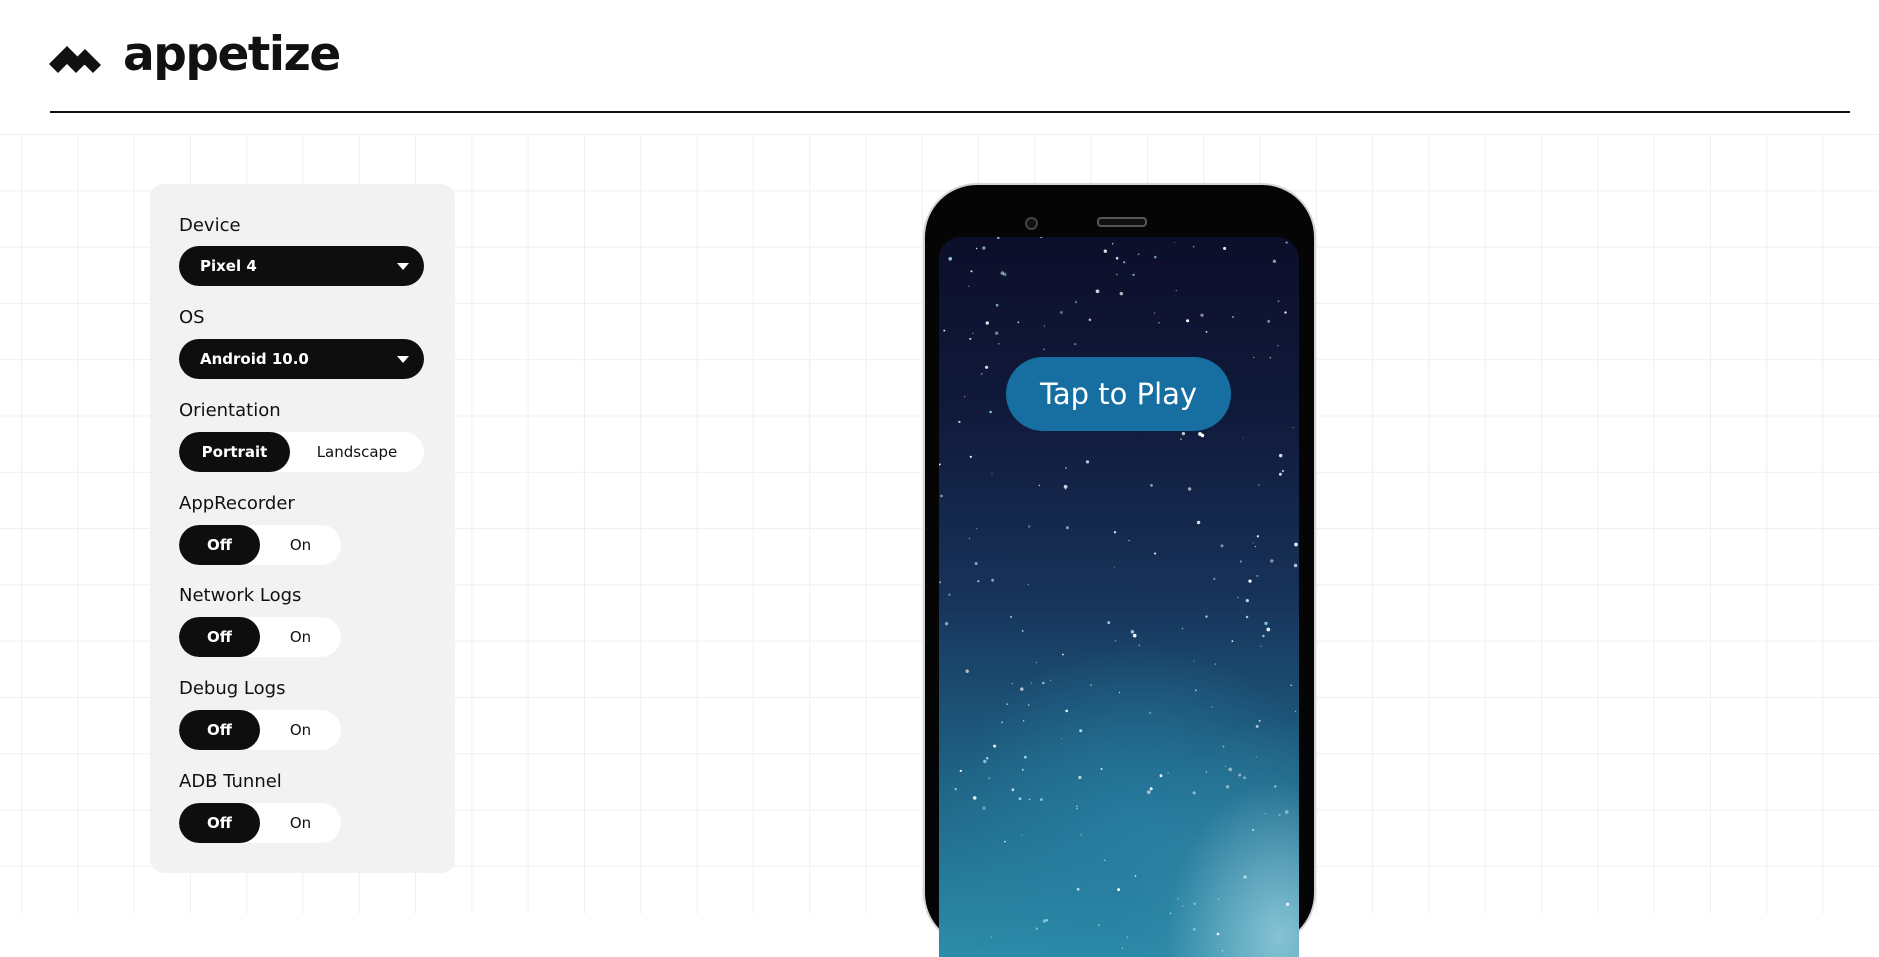 The height and width of the screenshot is (957, 1879). I want to click on apprecorder-toggle: Off On, so click(260, 545).